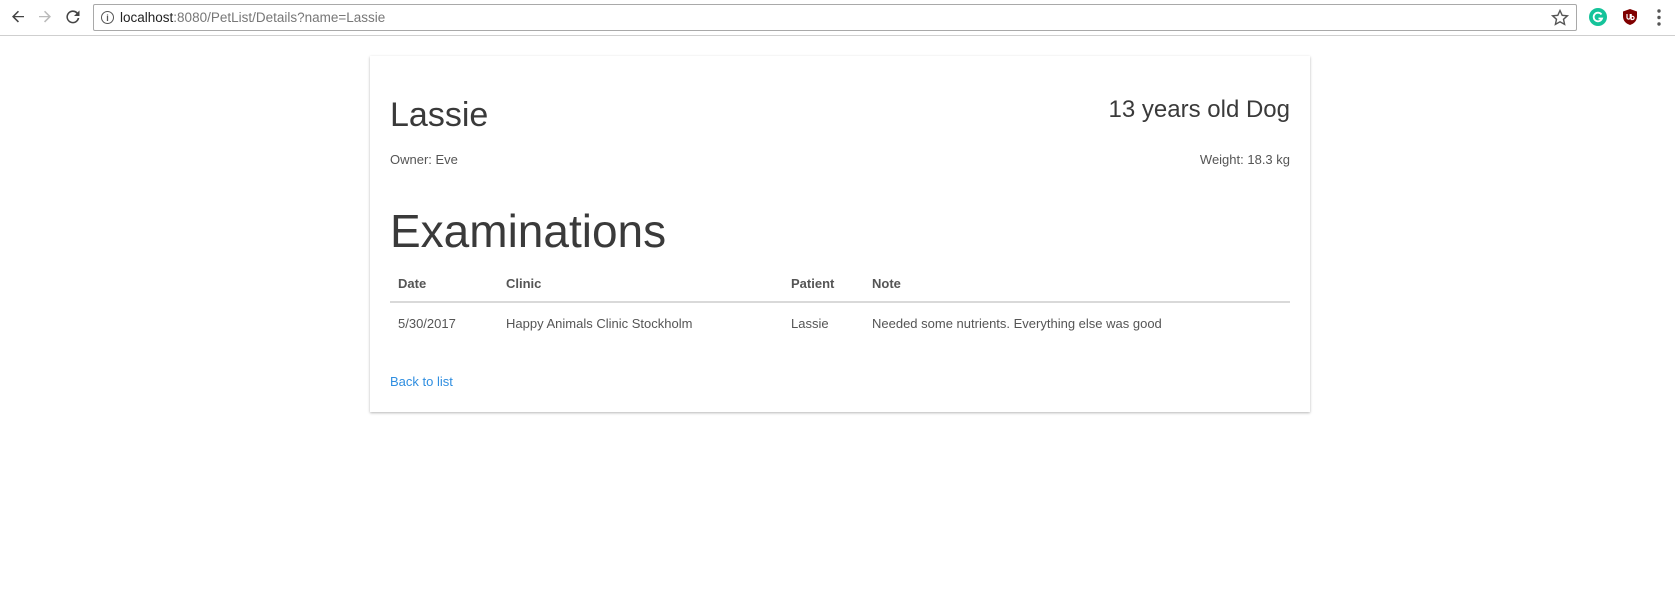 This screenshot has height=599, width=1675. I want to click on back-arrow-icon, so click(18, 17).